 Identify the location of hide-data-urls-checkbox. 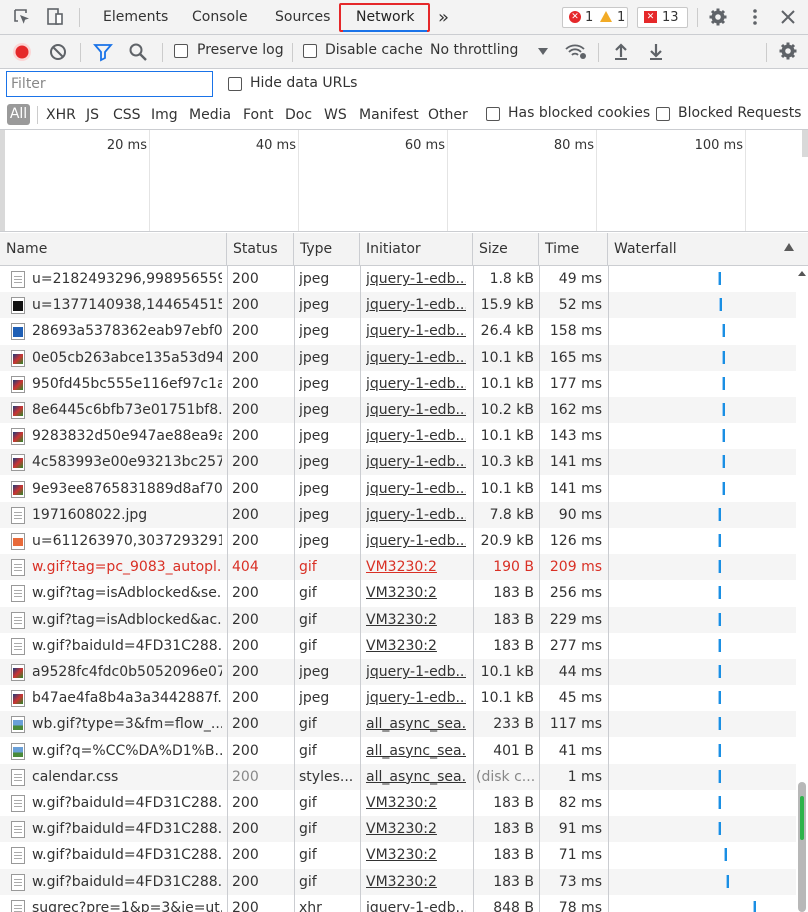
(235, 84).